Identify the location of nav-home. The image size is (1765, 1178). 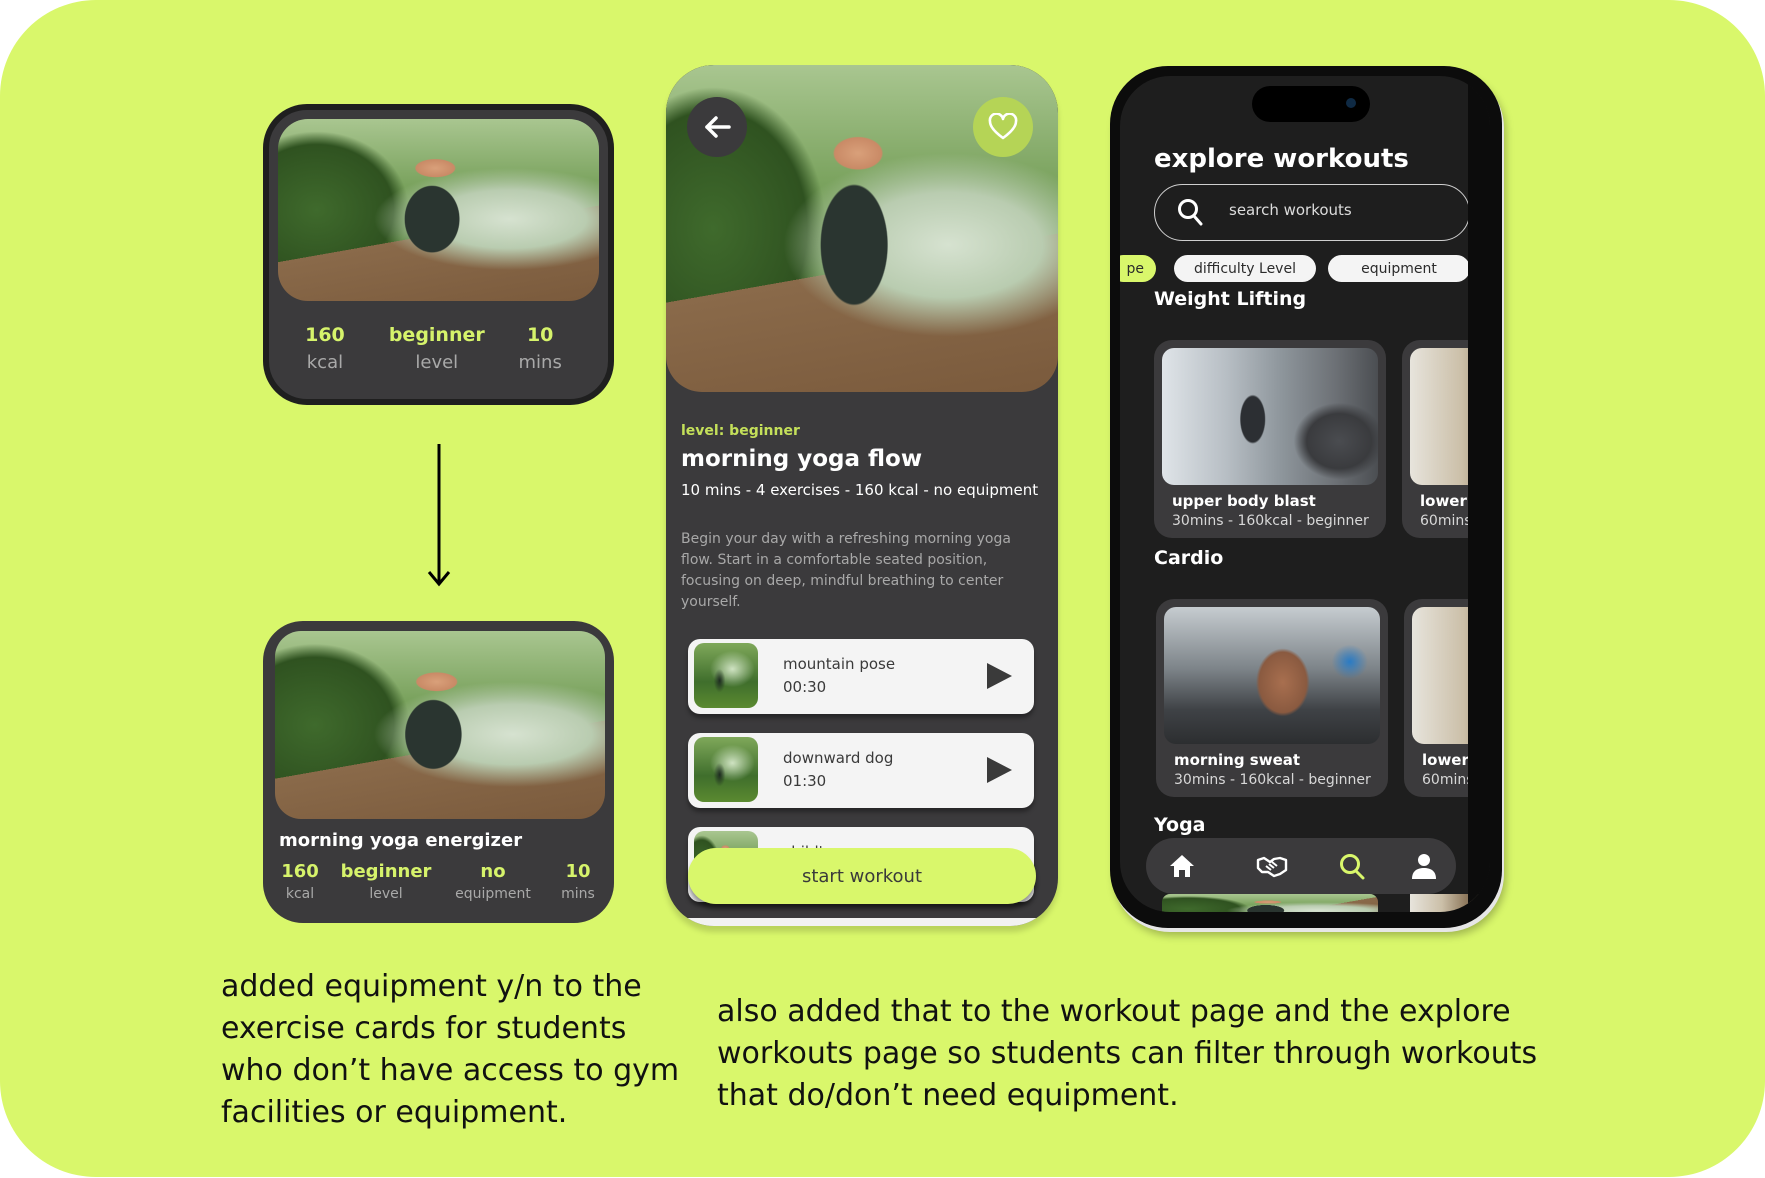
(1182, 866).